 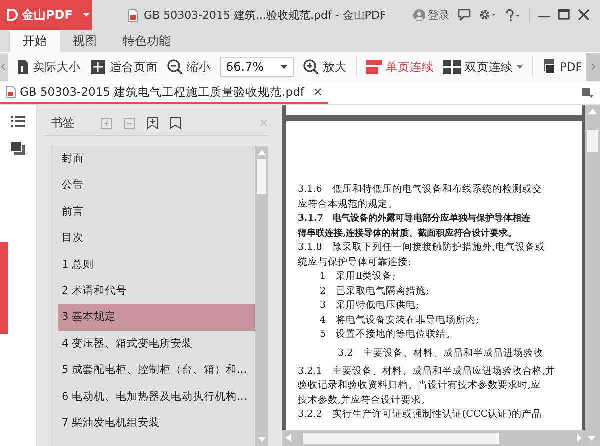 What do you see at coordinates (147, 41) in the screenshot?
I see `ribbon-tab: 特色功能` at bounding box center [147, 41].